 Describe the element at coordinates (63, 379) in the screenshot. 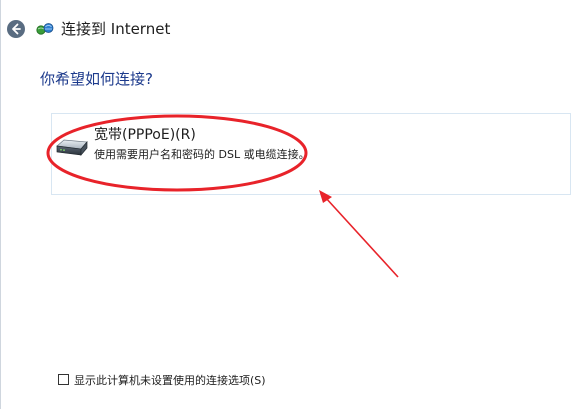

I see `checkbox-box` at that location.